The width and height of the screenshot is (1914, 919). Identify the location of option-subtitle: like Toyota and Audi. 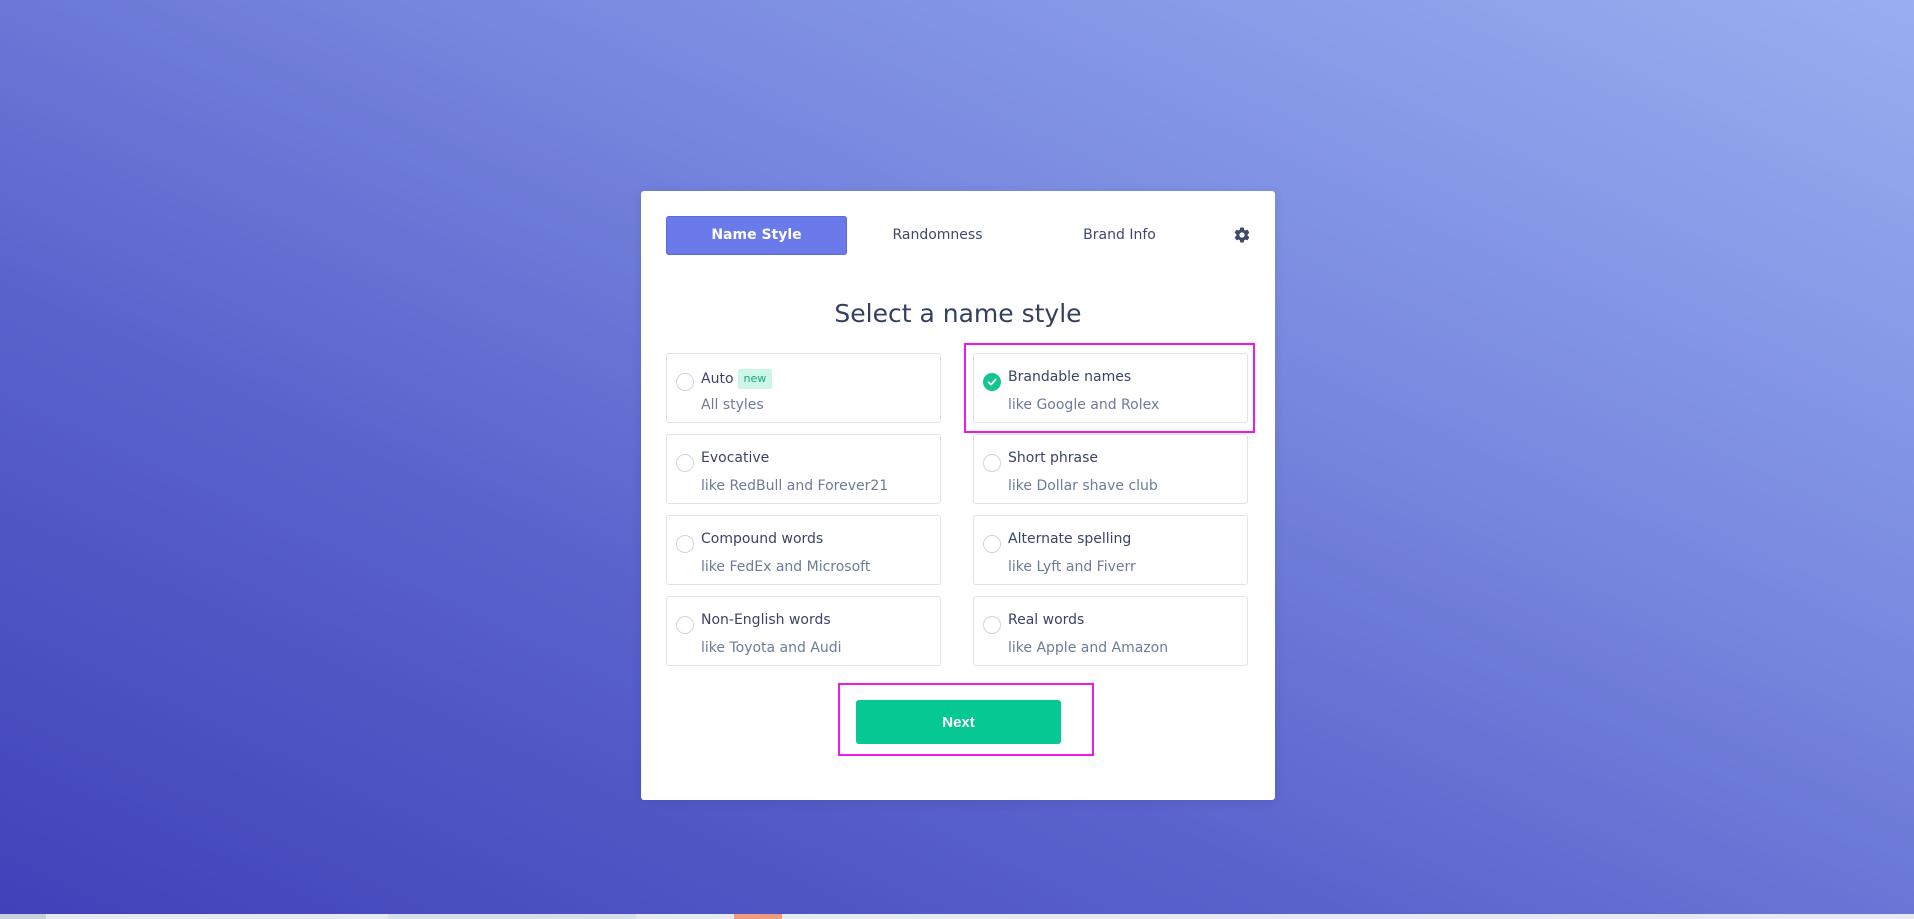
(771, 648).